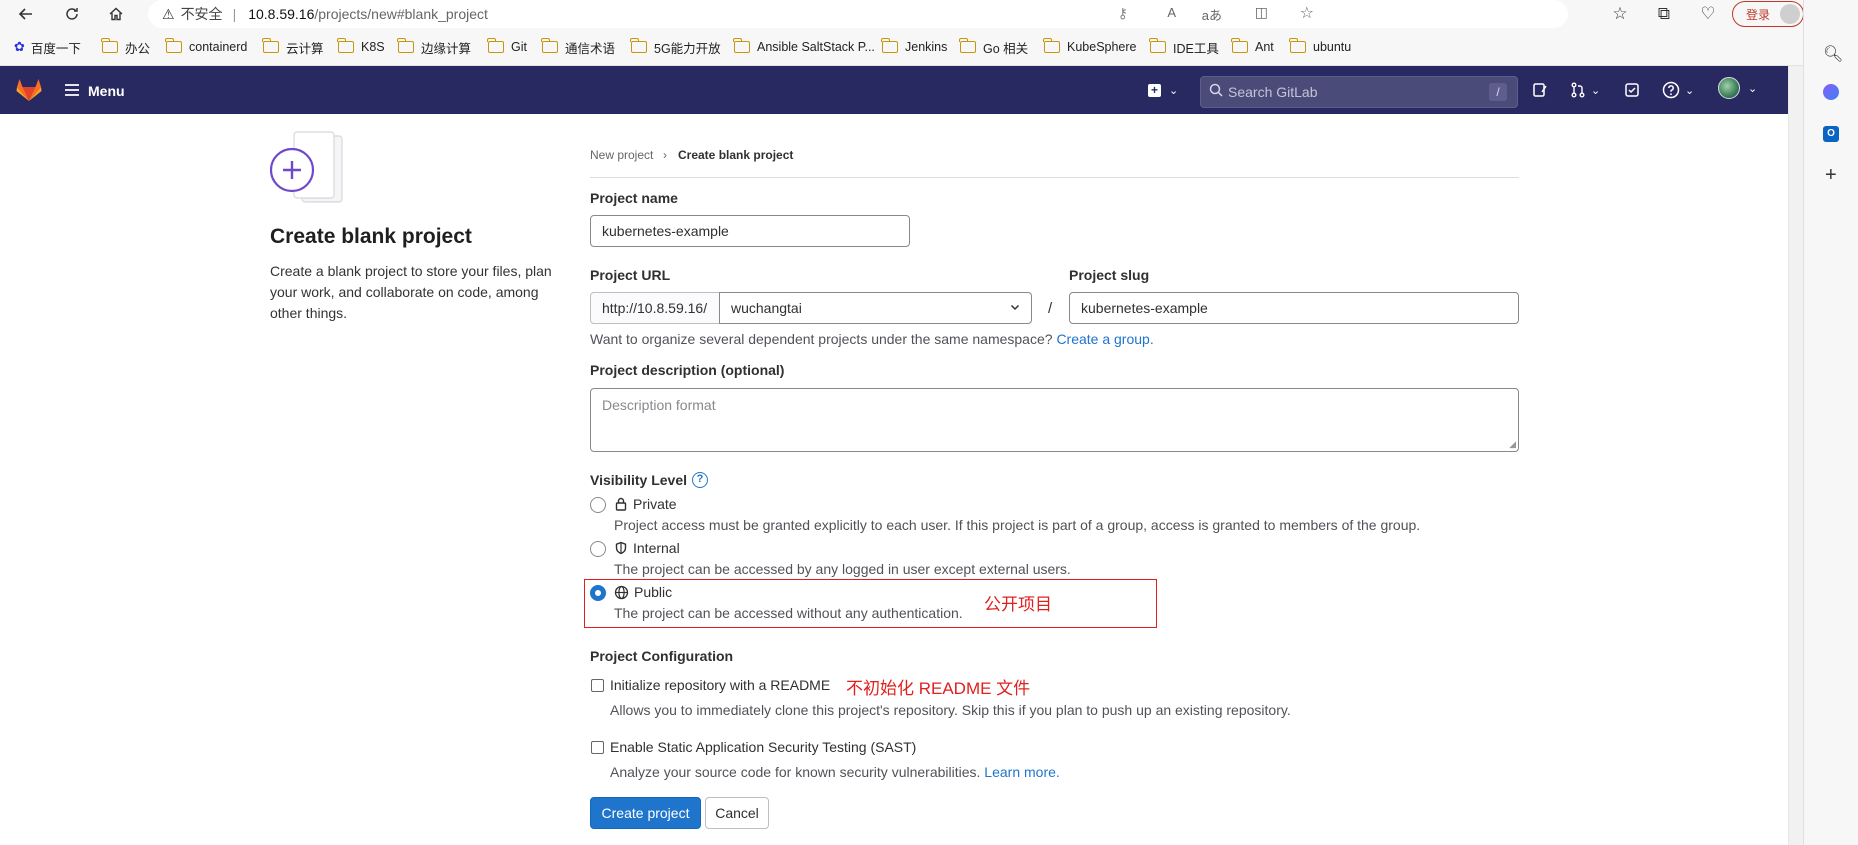  I want to click on issues-icon, so click(1540, 90).